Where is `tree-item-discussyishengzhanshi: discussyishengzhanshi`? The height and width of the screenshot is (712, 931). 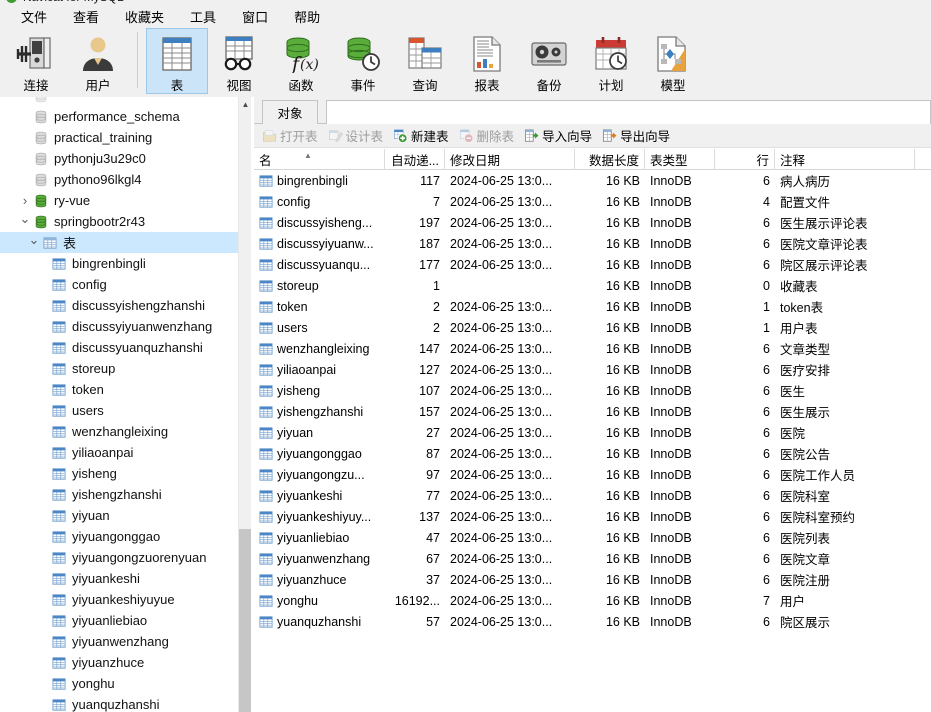
tree-item-discussyishengzhanshi: discussyishengzhanshi is located at coordinates (119, 305).